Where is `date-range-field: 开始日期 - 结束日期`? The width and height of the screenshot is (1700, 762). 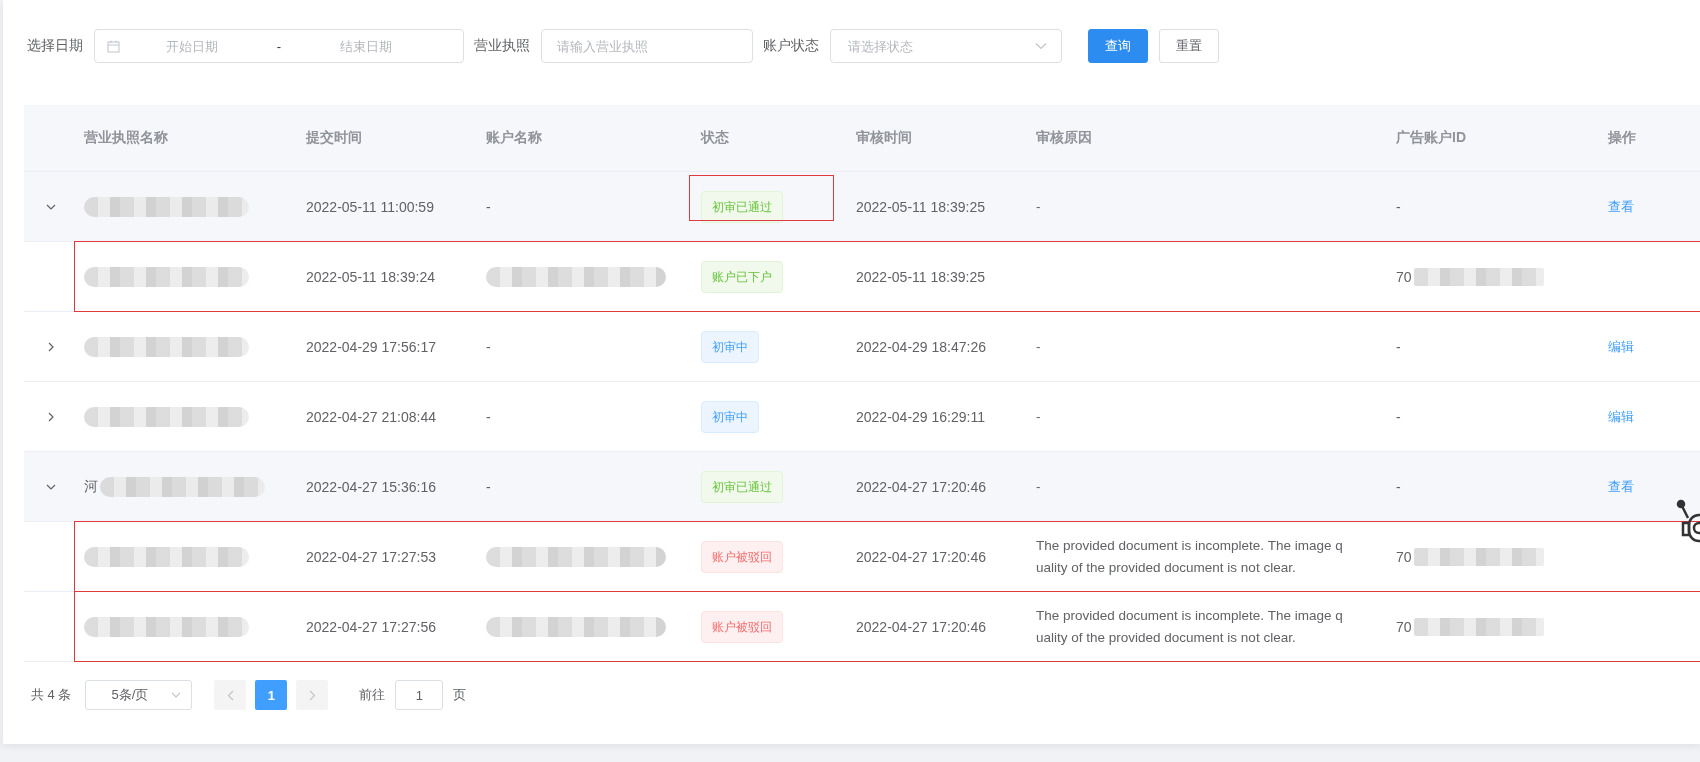
date-range-field: 开始日期 - 结束日期 is located at coordinates (279, 46).